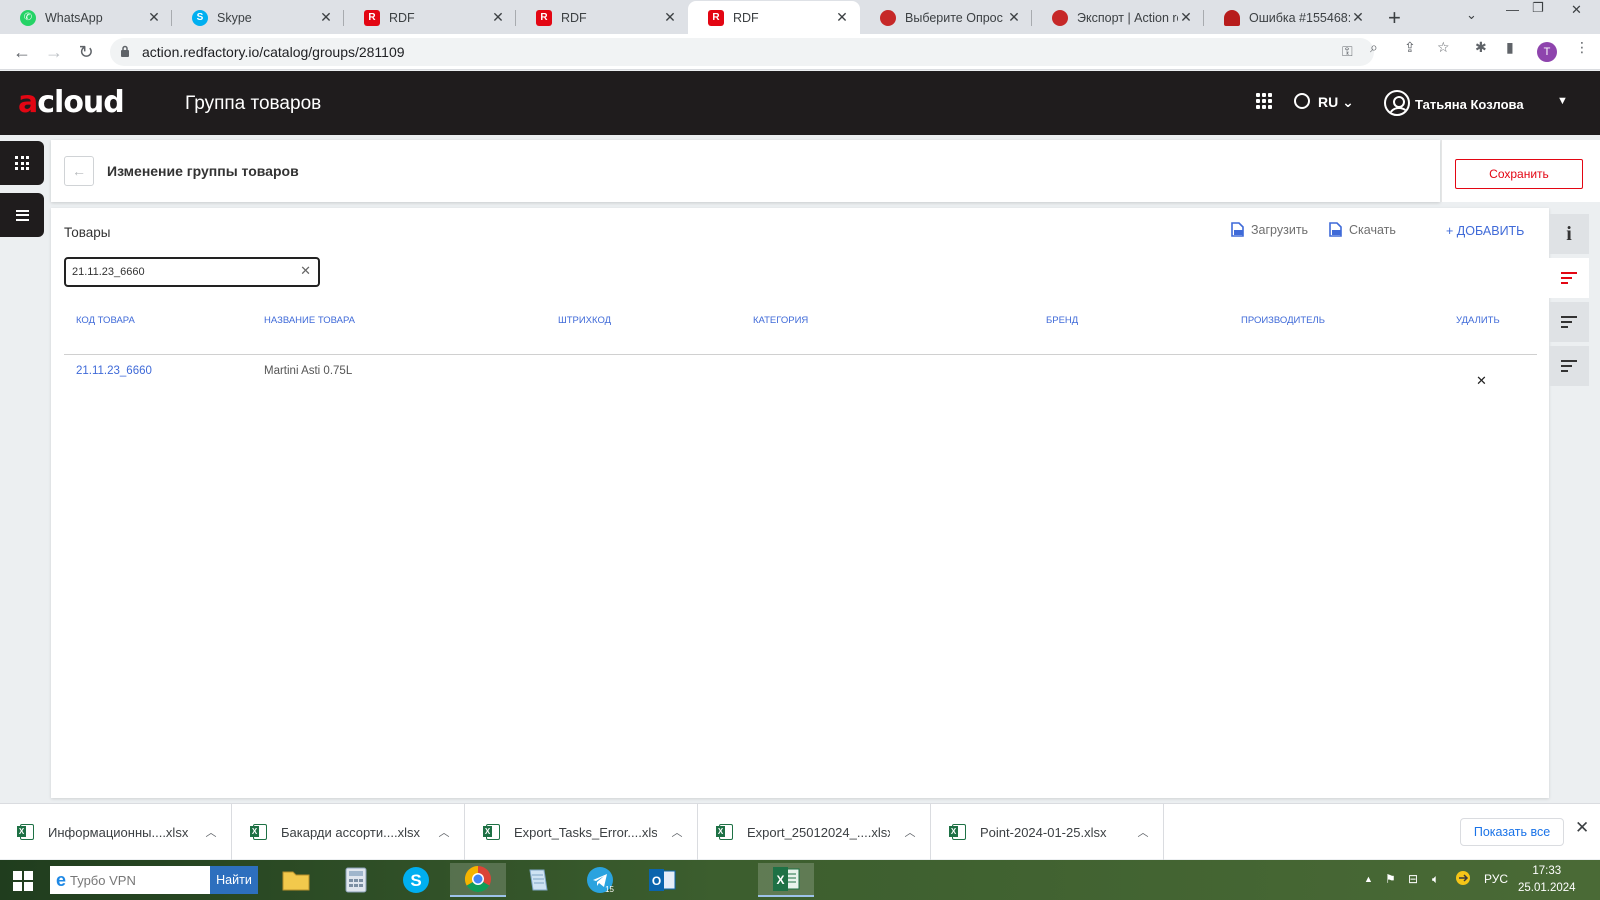 This screenshot has height=900, width=1600. I want to click on reload-icon: ↻, so click(86, 52).